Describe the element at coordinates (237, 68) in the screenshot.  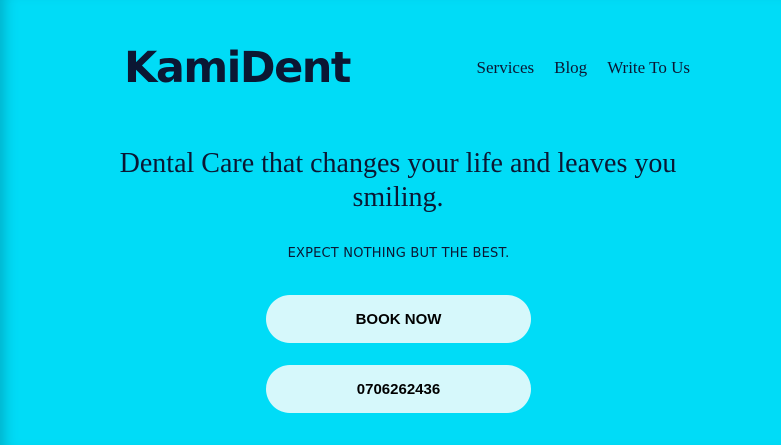
I see `kamident-logo: KamiDent` at that location.